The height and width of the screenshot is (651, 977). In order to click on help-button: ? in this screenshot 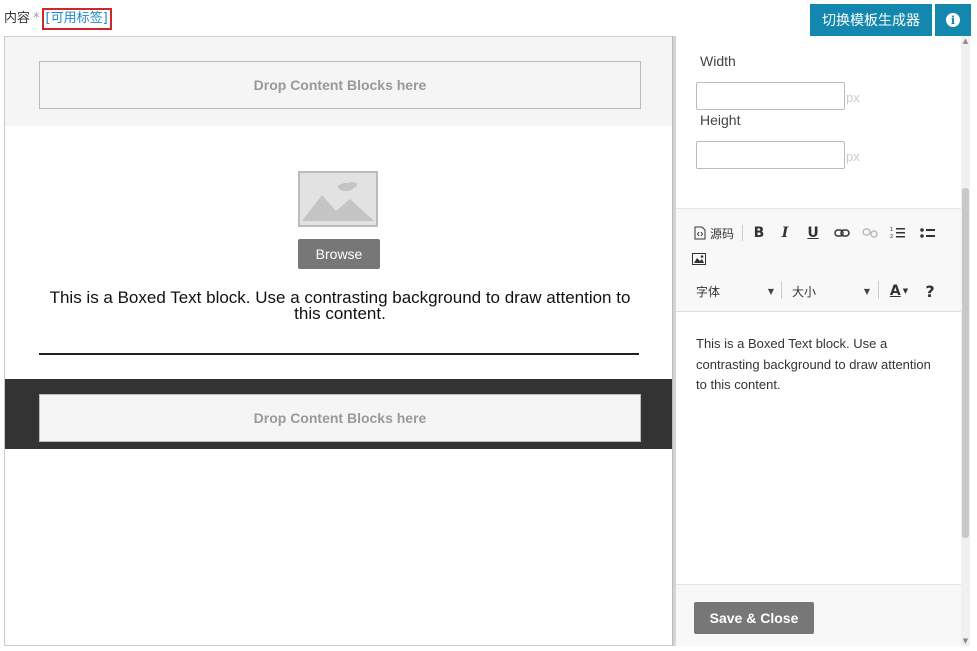, I will do `click(930, 291)`.